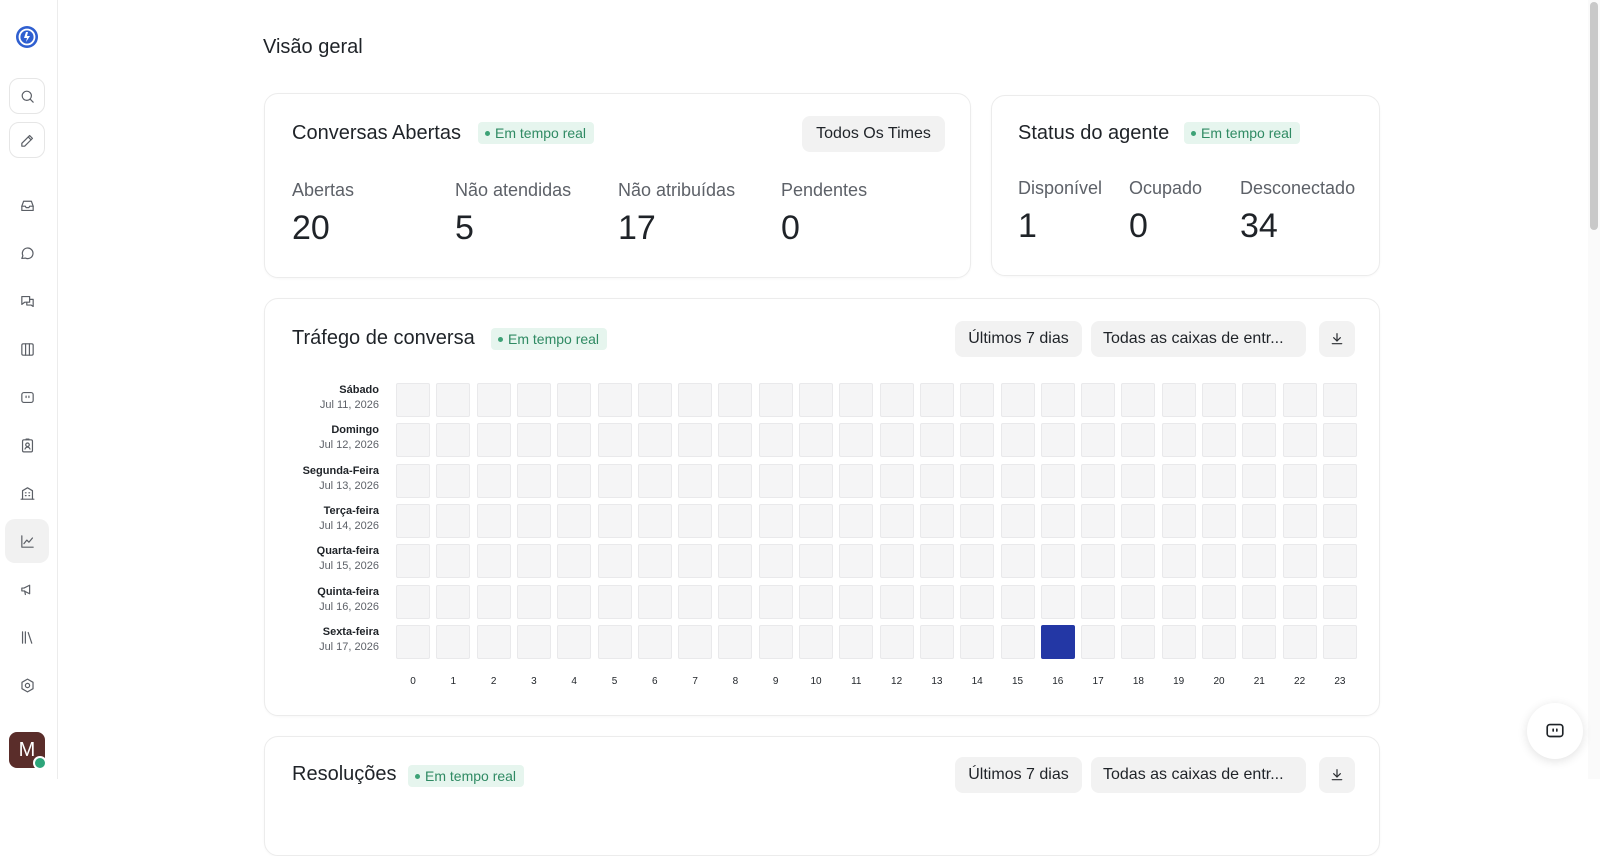 This screenshot has width=1600, height=856. I want to click on team-filter-button: Todos Os Times, so click(873, 134).